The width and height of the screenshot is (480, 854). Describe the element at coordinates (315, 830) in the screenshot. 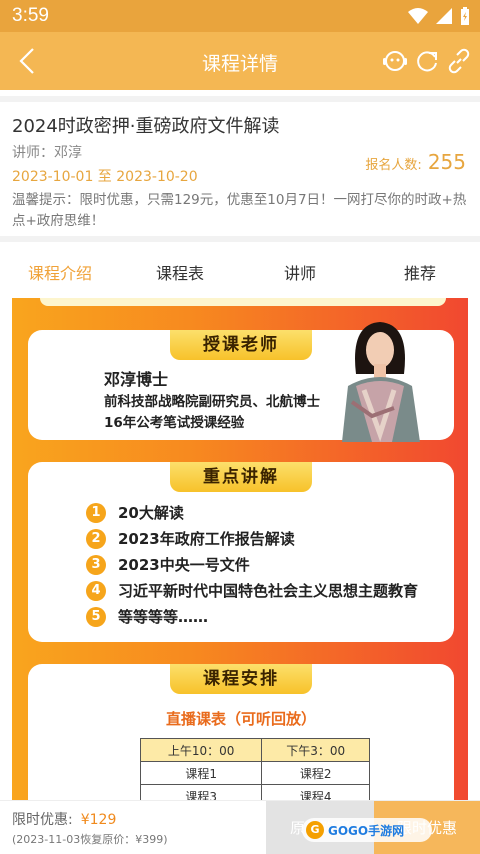

I see `watermark-logo-icon: G` at that location.